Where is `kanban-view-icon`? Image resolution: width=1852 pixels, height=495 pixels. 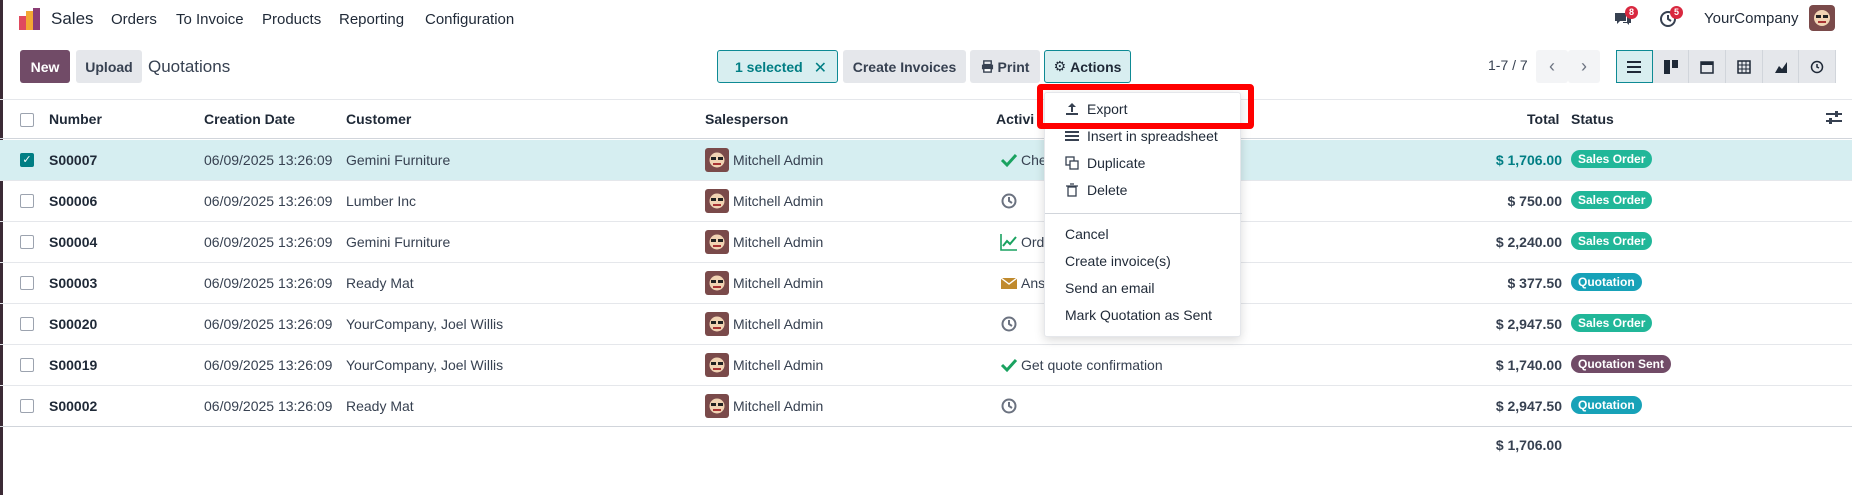 kanban-view-icon is located at coordinates (1671, 66).